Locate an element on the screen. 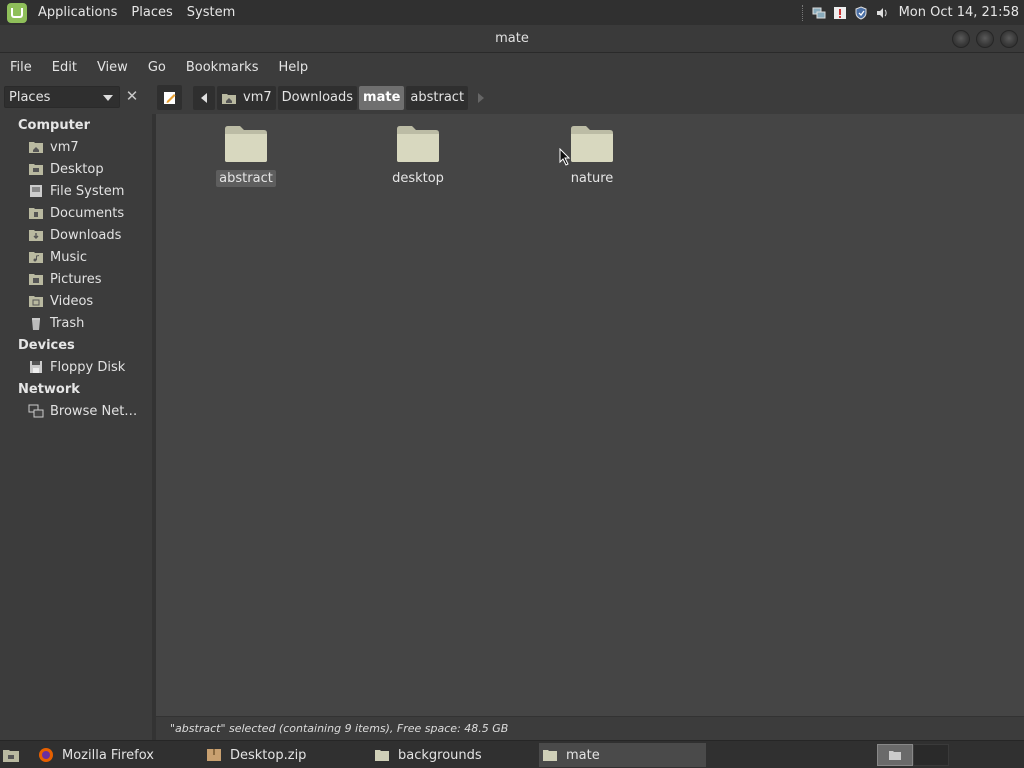  sidebar-item-desktop: Desktop is located at coordinates (66, 169).